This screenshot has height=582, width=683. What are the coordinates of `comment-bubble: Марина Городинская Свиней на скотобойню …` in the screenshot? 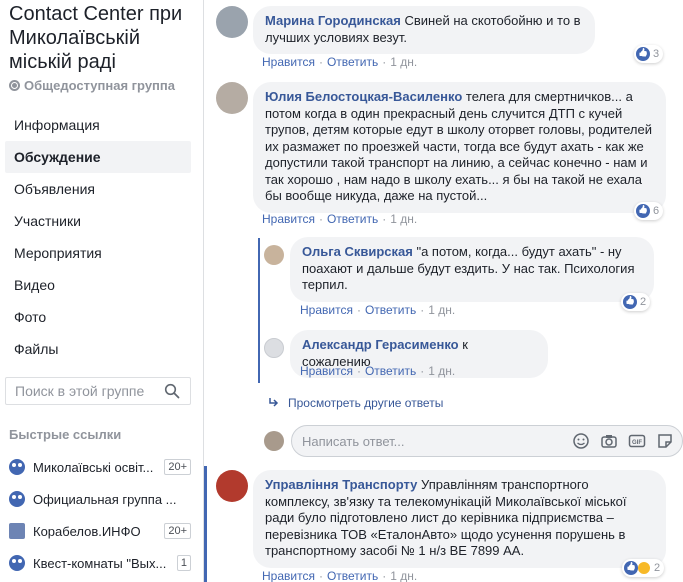 It's located at (424, 30).